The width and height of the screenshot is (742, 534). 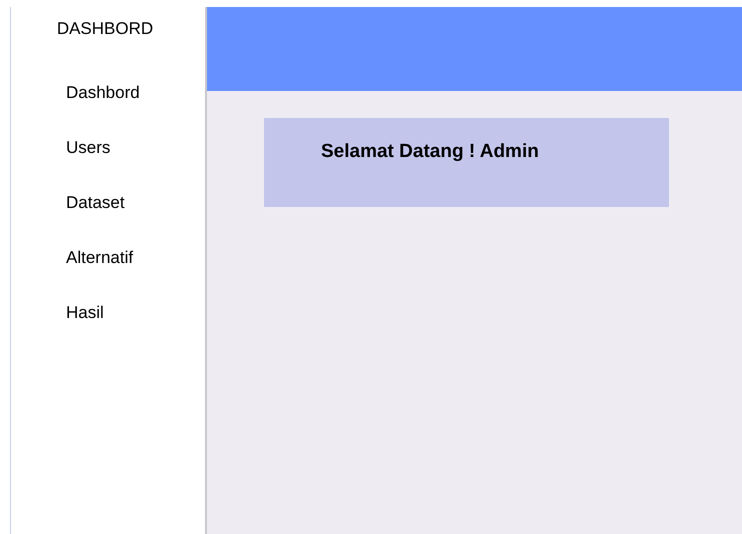 I want to click on sidebar-title: DASHBORD, so click(x=105, y=29).